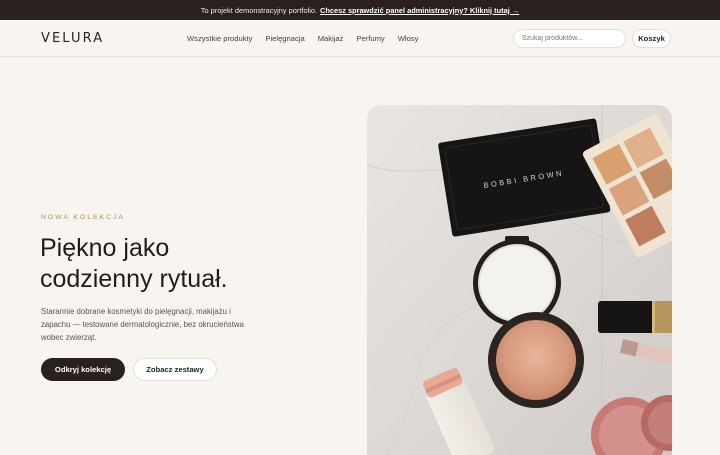 The width and height of the screenshot is (720, 455). Describe the element at coordinates (72, 38) in the screenshot. I see `brand-logo: VELURA` at that location.